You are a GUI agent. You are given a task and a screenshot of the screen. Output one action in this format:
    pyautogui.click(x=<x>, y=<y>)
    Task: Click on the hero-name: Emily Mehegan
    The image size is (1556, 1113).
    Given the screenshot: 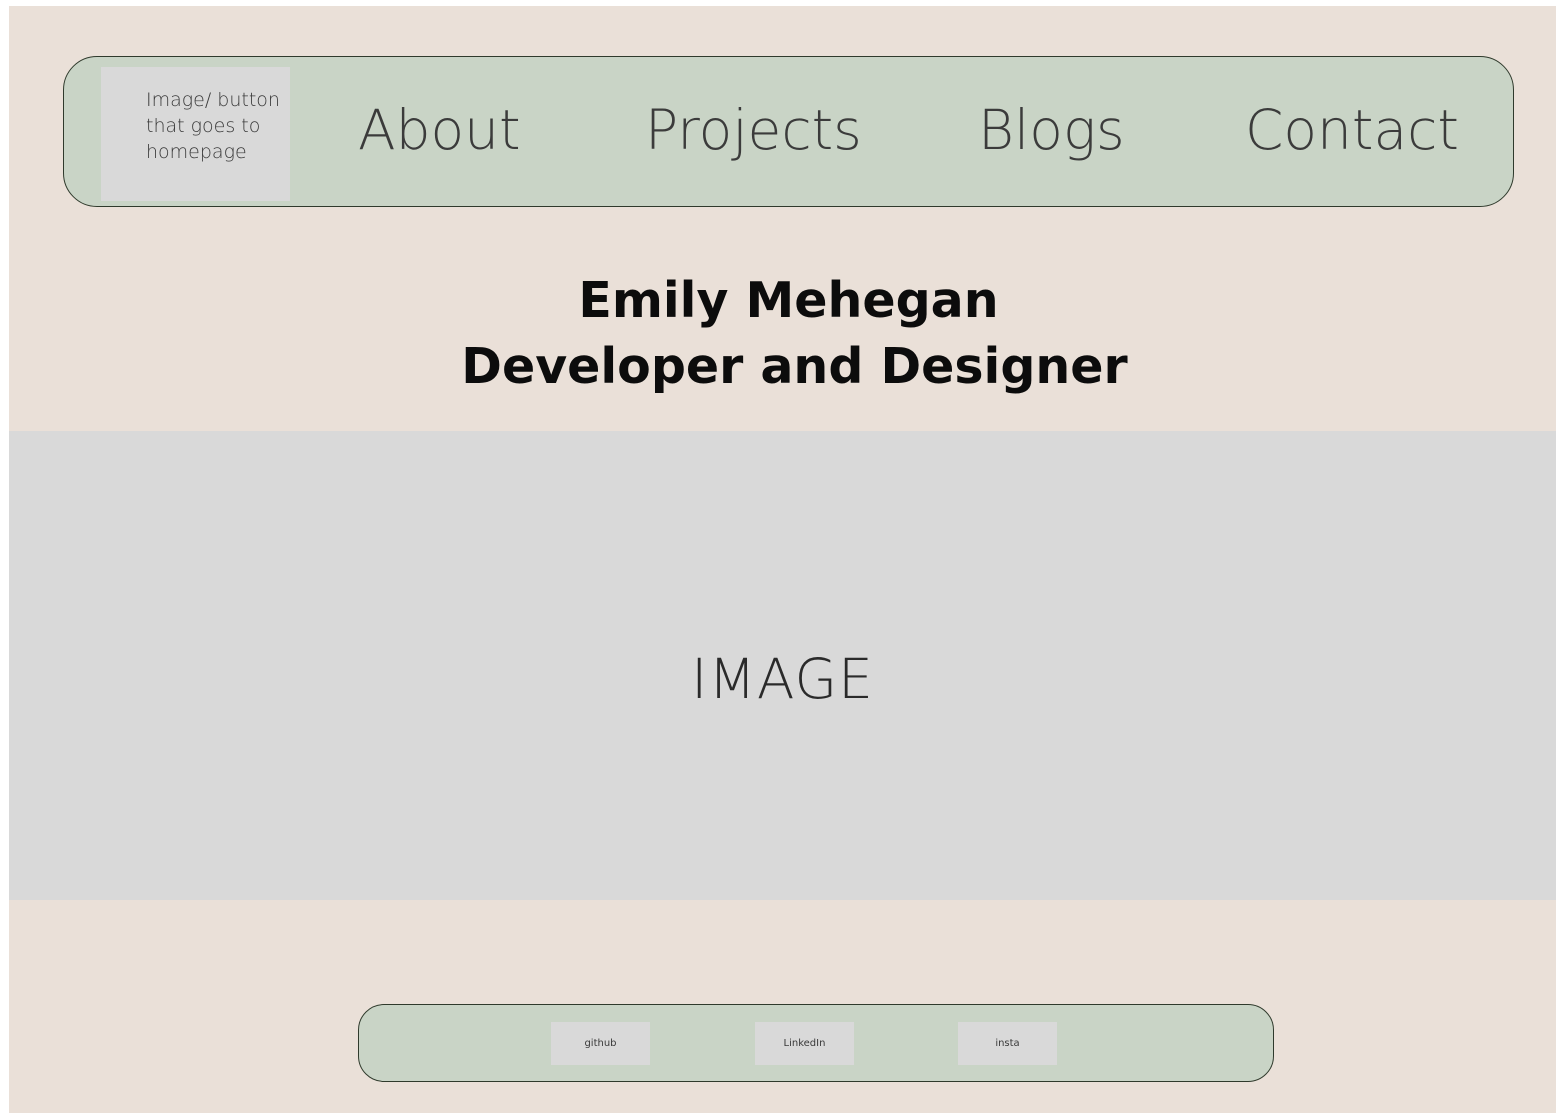 What is the action you would take?
    pyautogui.click(x=788, y=300)
    